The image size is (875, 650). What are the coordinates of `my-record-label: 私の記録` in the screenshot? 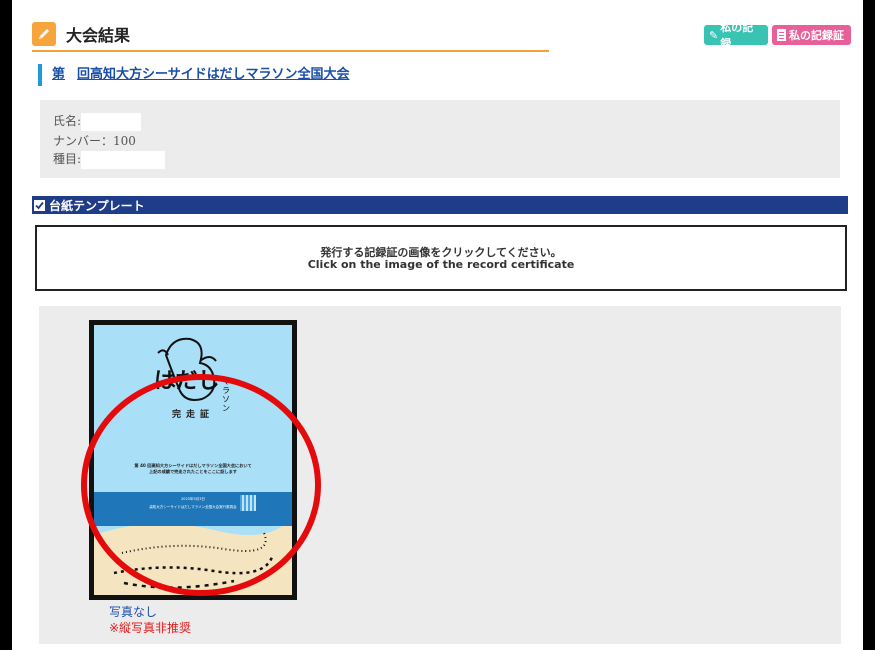 It's located at (737, 35).